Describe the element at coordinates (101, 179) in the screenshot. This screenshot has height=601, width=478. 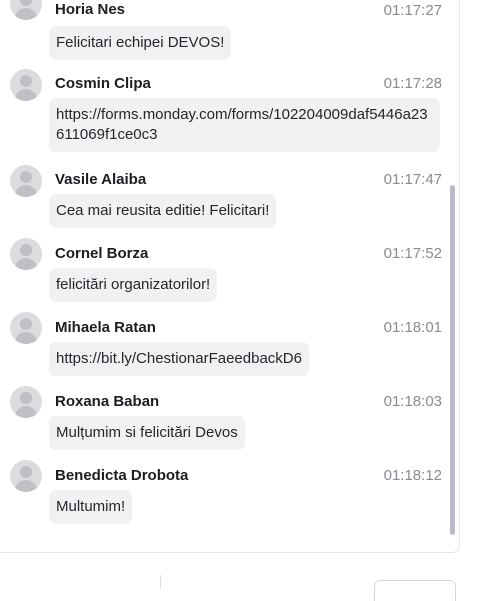
I see `message-author: Vasile Alaiba` at that location.